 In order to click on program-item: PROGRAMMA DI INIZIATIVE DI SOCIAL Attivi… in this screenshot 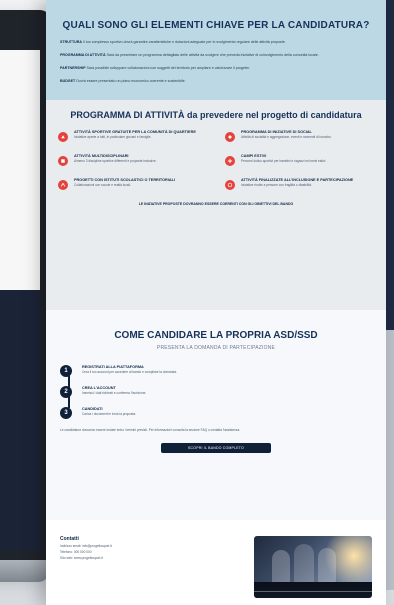, I will do `click(299, 136)`.